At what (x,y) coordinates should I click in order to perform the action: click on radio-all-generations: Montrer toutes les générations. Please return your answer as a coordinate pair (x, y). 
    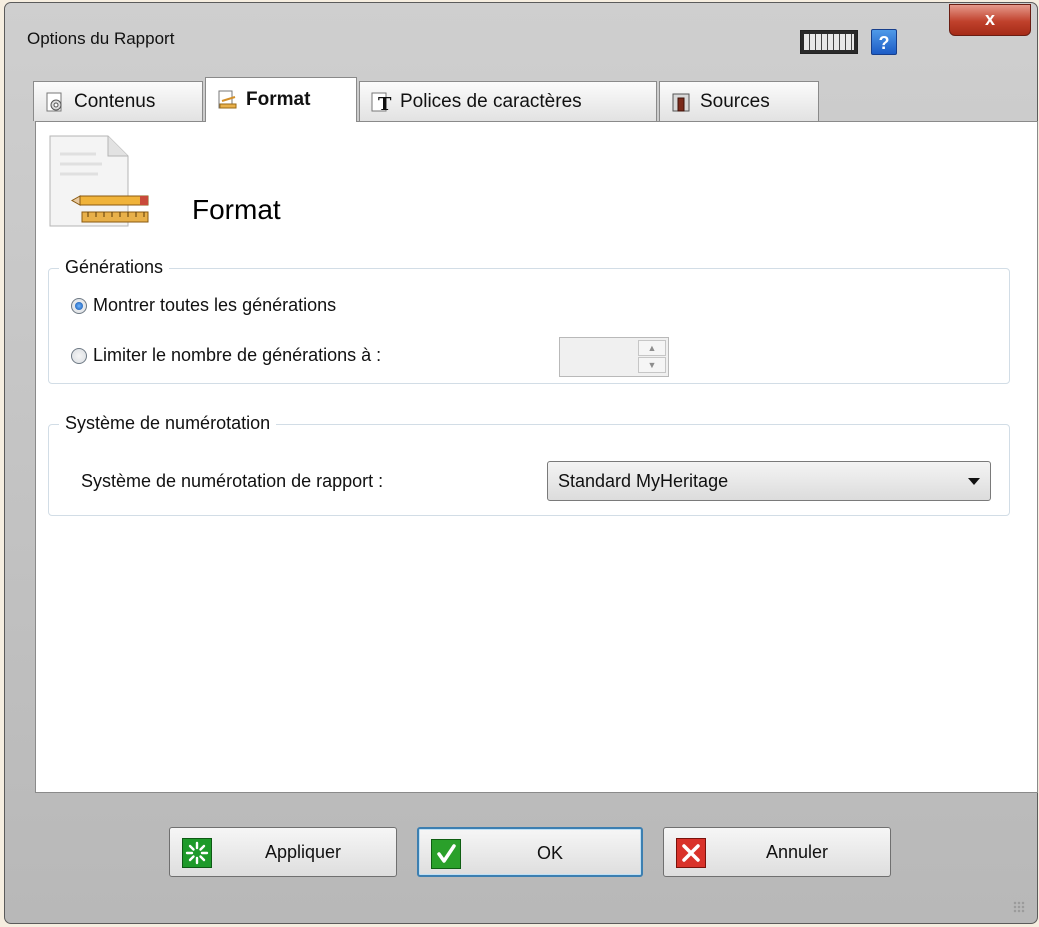
    Looking at the image, I should click on (203, 305).